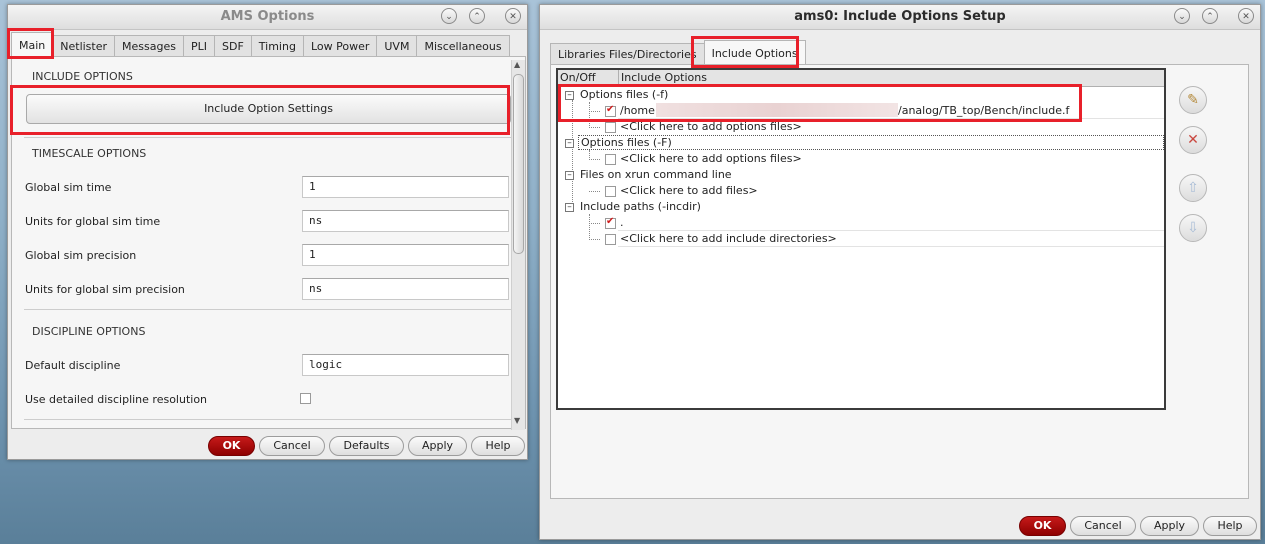  What do you see at coordinates (292, 446) in the screenshot?
I see `ams-cancel-button: Cancel` at bounding box center [292, 446].